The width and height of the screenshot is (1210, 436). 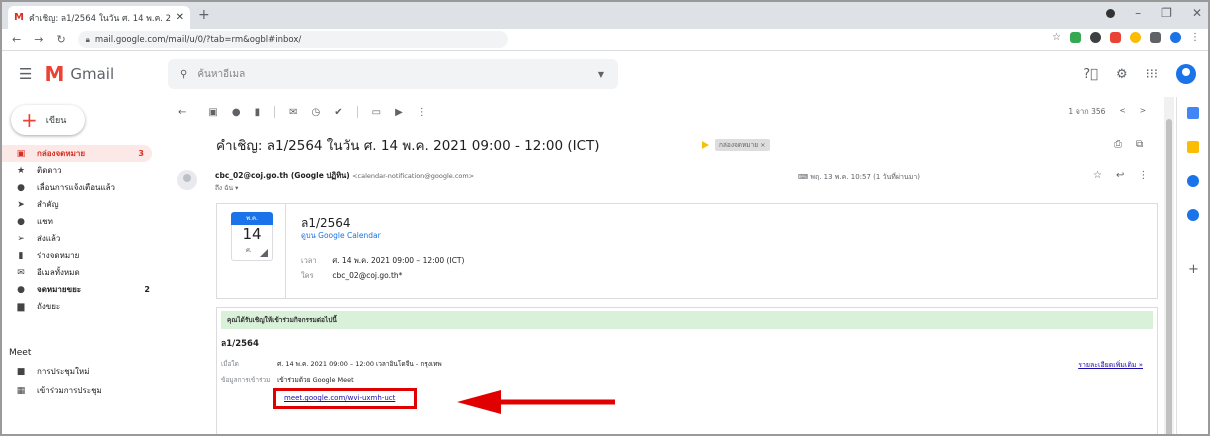 What do you see at coordinates (285, 251) in the screenshot?
I see `card-divider` at bounding box center [285, 251].